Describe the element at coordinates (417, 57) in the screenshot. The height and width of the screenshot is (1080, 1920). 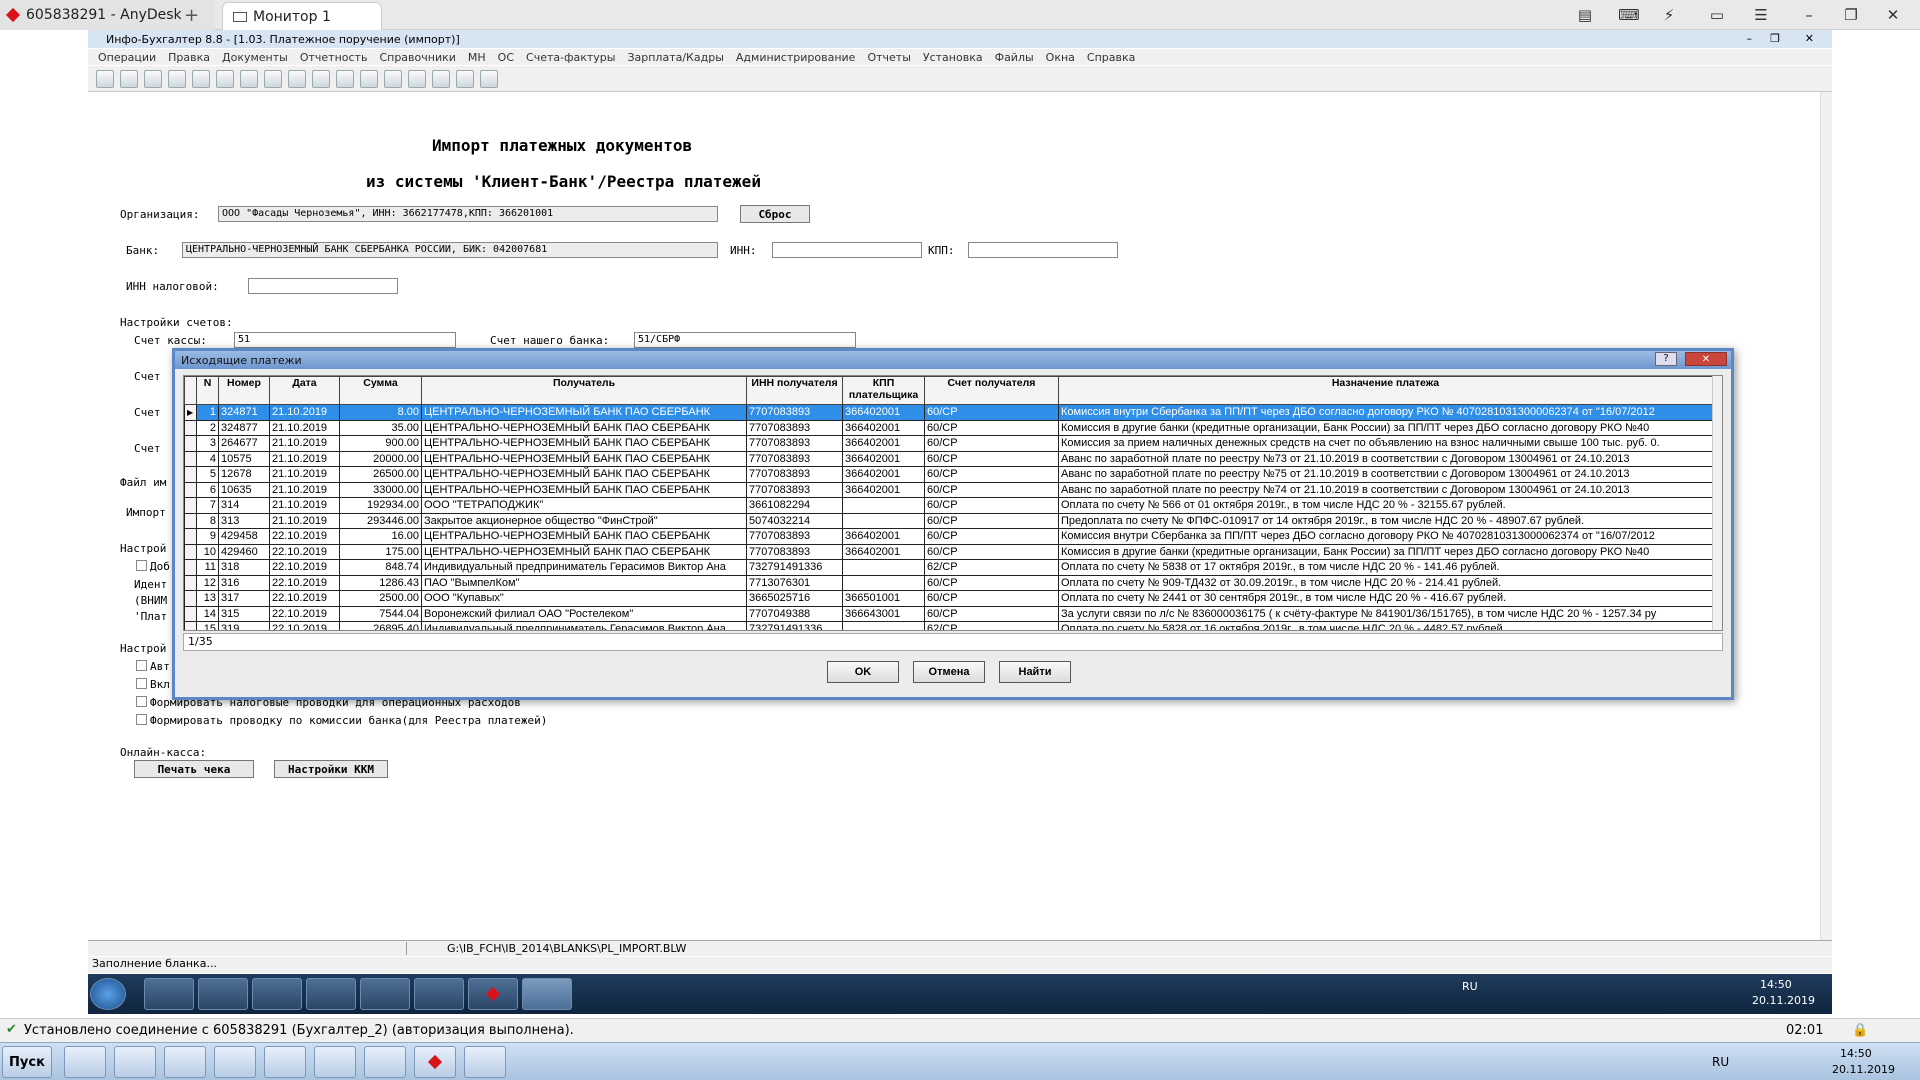
I see `menu-references: Справочники` at that location.